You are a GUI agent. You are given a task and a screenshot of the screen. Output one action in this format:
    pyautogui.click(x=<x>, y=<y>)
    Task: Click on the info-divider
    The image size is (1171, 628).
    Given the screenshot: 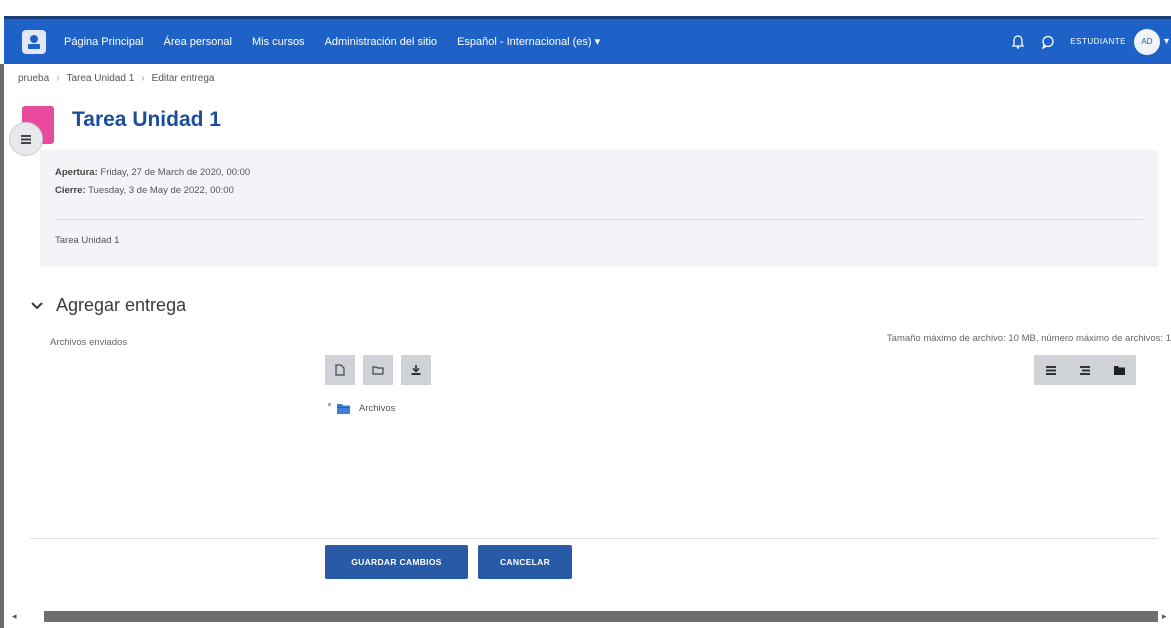 What is the action you would take?
    pyautogui.click(x=599, y=219)
    